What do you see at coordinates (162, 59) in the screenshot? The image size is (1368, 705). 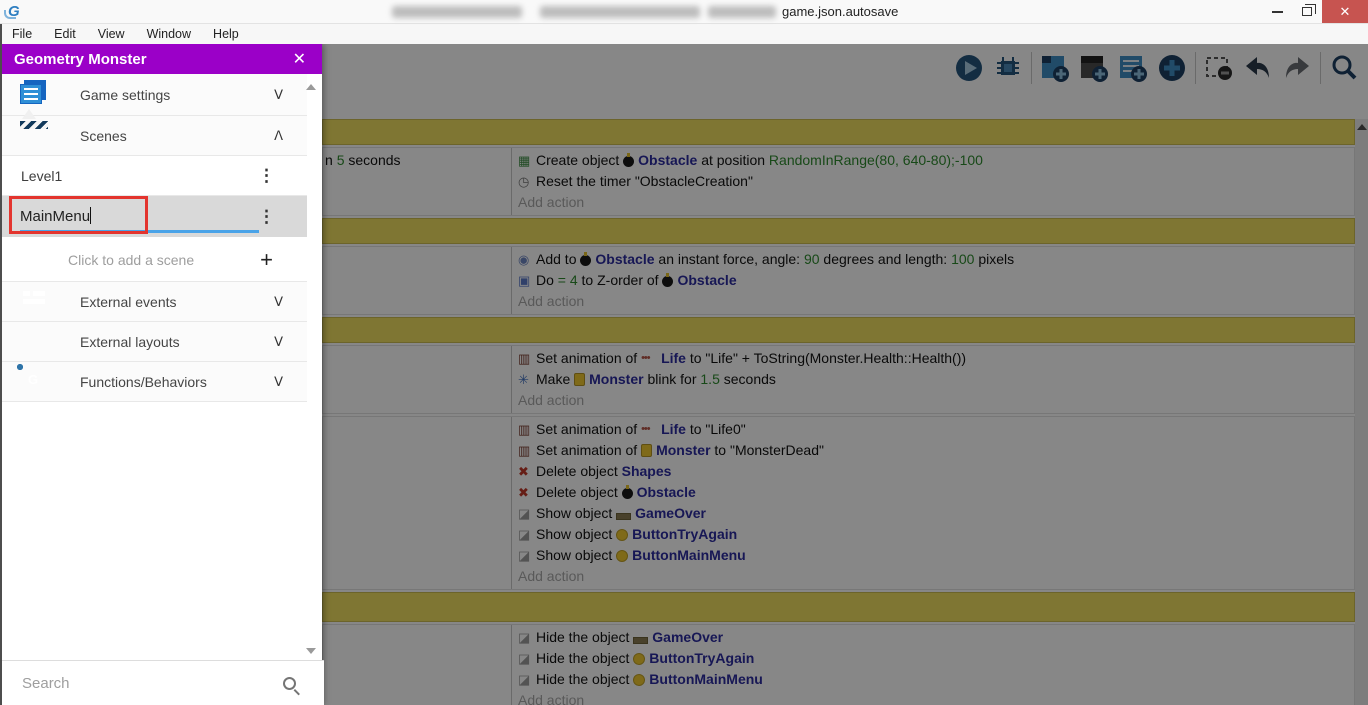 I see `panel-header: Geometry Monster ✕` at bounding box center [162, 59].